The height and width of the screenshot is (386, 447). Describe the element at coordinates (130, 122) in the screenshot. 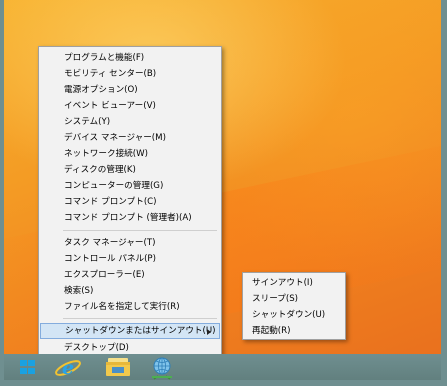

I see `menu-item-system: システム(Y)` at that location.